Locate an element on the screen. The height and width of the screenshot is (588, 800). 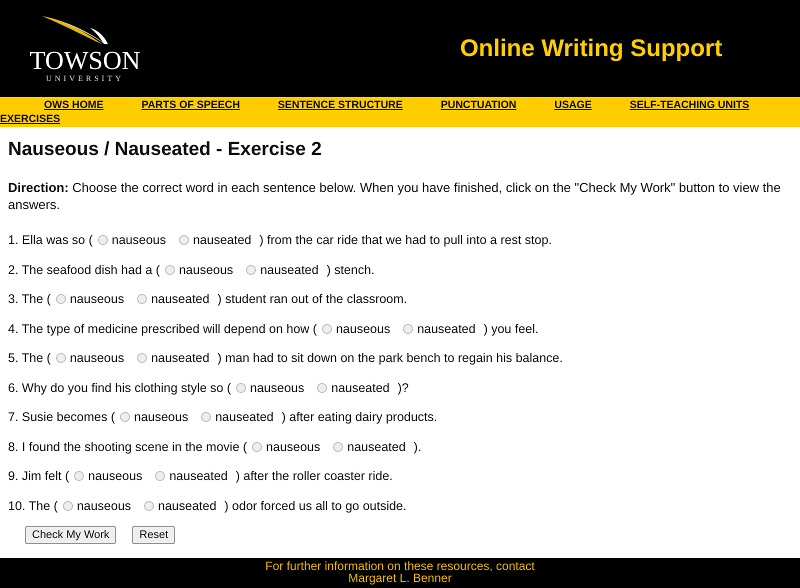
logo-wordmark: TOWSON is located at coordinates (85, 61).